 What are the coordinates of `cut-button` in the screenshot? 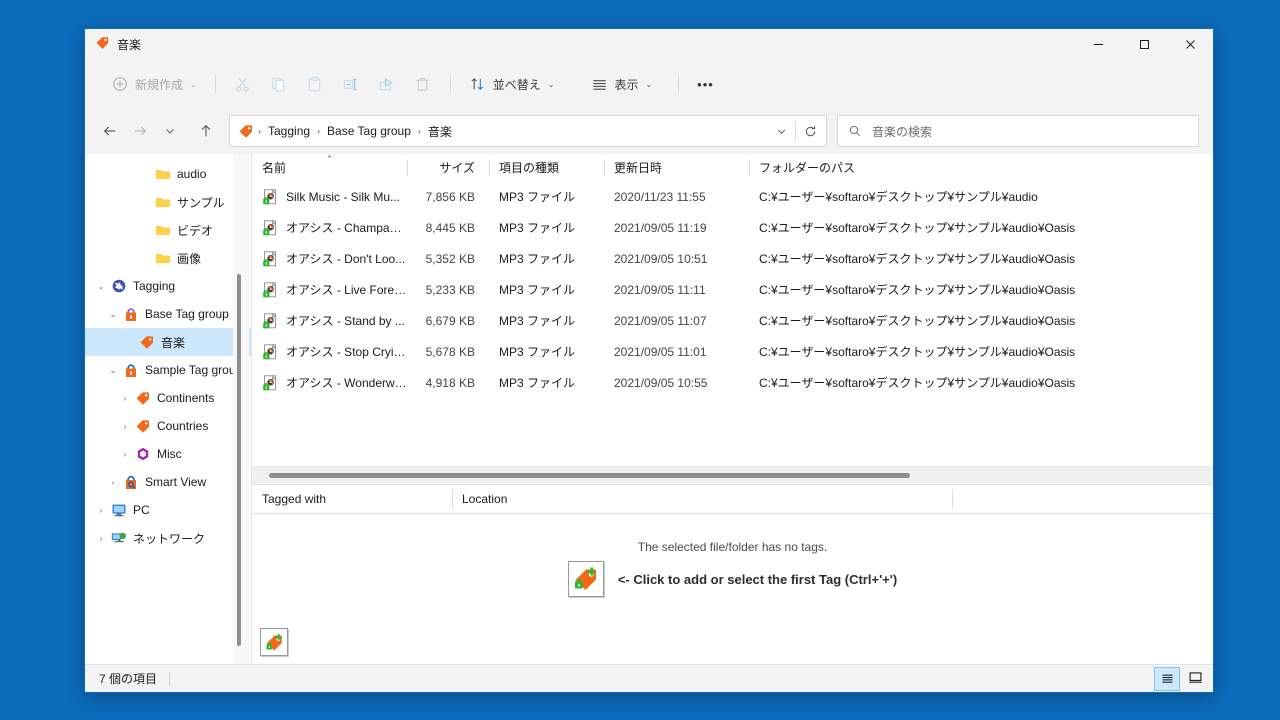 It's located at (243, 84).